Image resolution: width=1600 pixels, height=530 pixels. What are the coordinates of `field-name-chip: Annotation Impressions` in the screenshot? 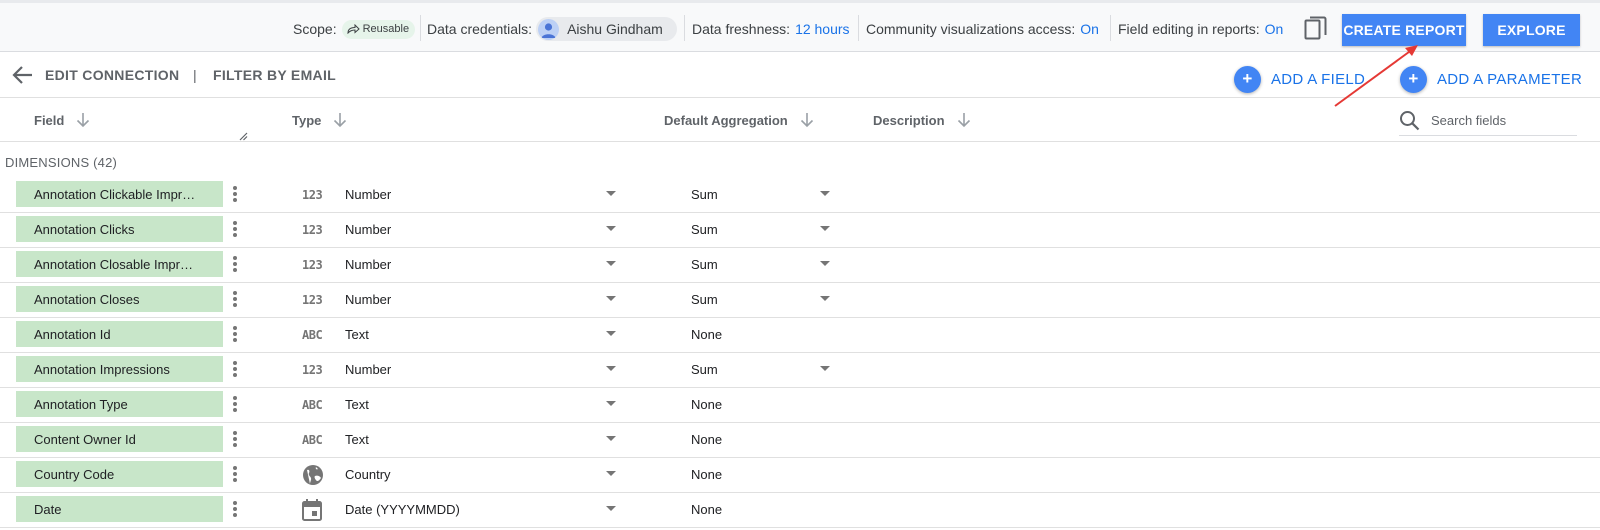 It's located at (119, 369).